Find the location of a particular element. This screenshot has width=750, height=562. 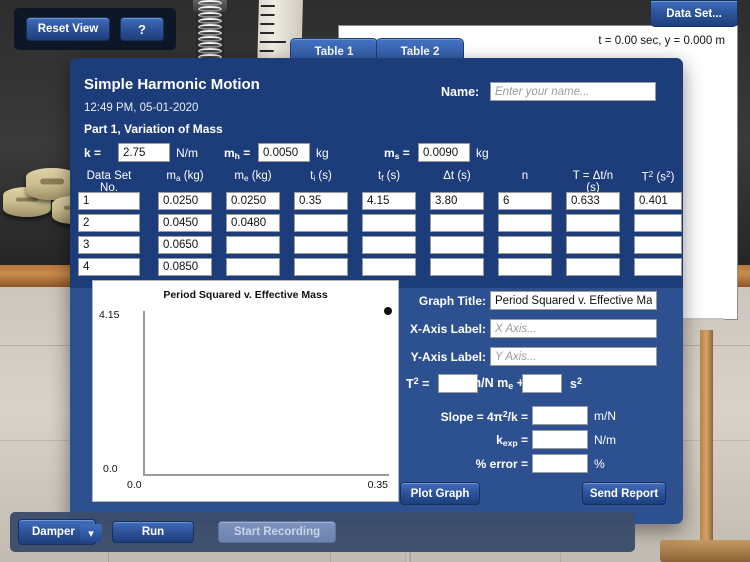

y-axis-label-input is located at coordinates (573, 356).